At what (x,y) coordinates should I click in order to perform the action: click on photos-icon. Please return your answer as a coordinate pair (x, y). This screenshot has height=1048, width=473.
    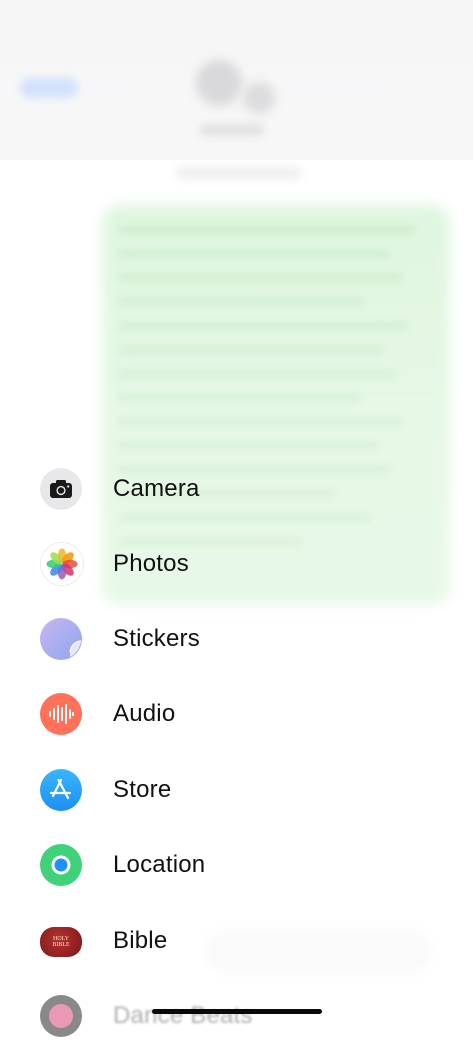
    Looking at the image, I should click on (62, 564).